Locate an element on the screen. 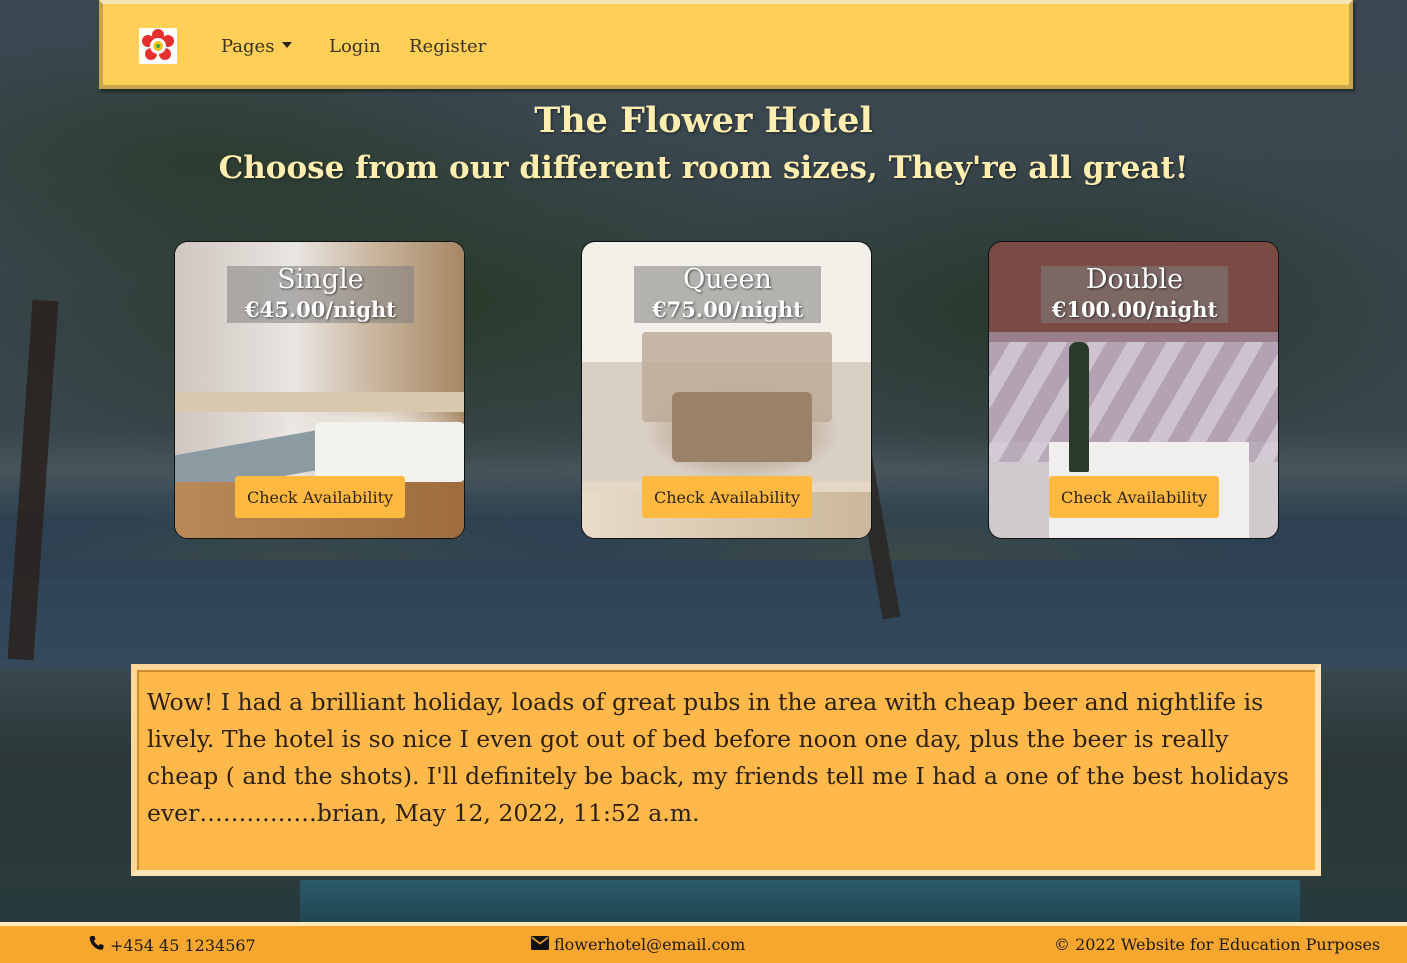 The width and height of the screenshot is (1407, 963). room-price: €45.00/night is located at coordinates (320, 309).